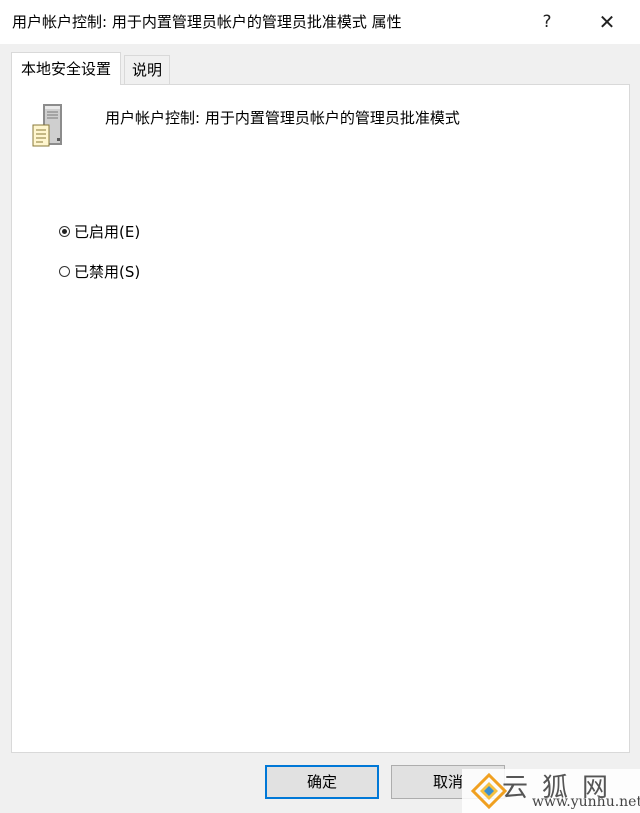 This screenshot has height=813, width=640. What do you see at coordinates (107, 272) in the screenshot?
I see `disabled-radio-label: 已禁用(S)` at bounding box center [107, 272].